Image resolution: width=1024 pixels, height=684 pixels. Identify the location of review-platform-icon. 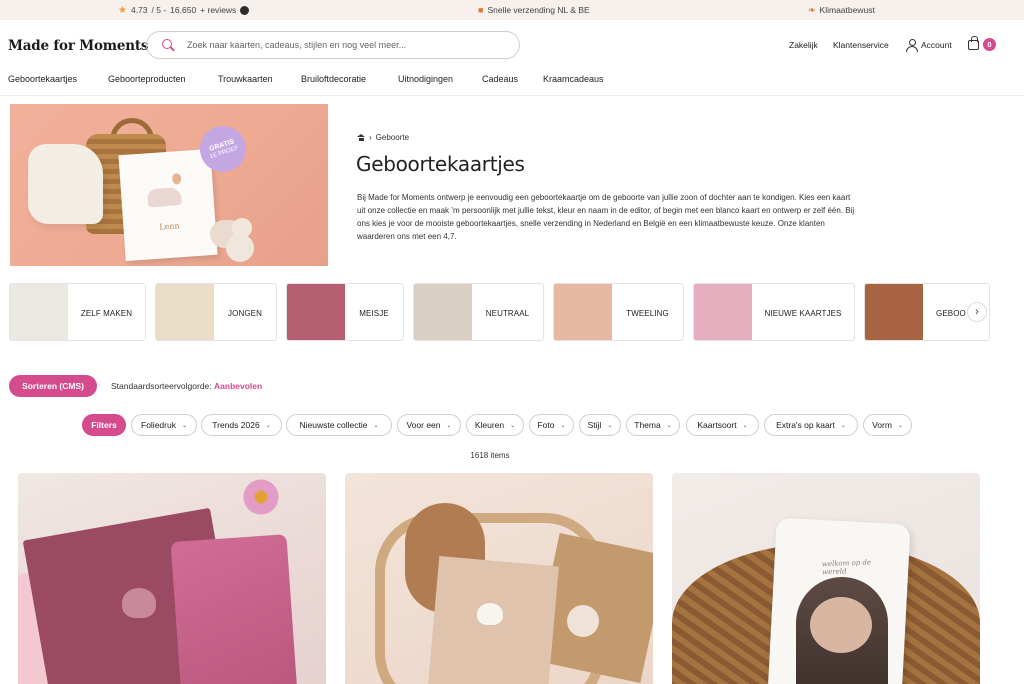
(245, 10).